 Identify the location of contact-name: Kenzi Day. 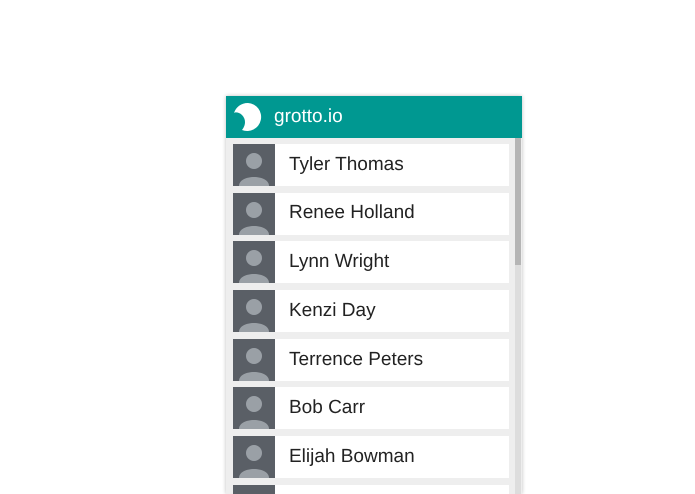
(332, 310).